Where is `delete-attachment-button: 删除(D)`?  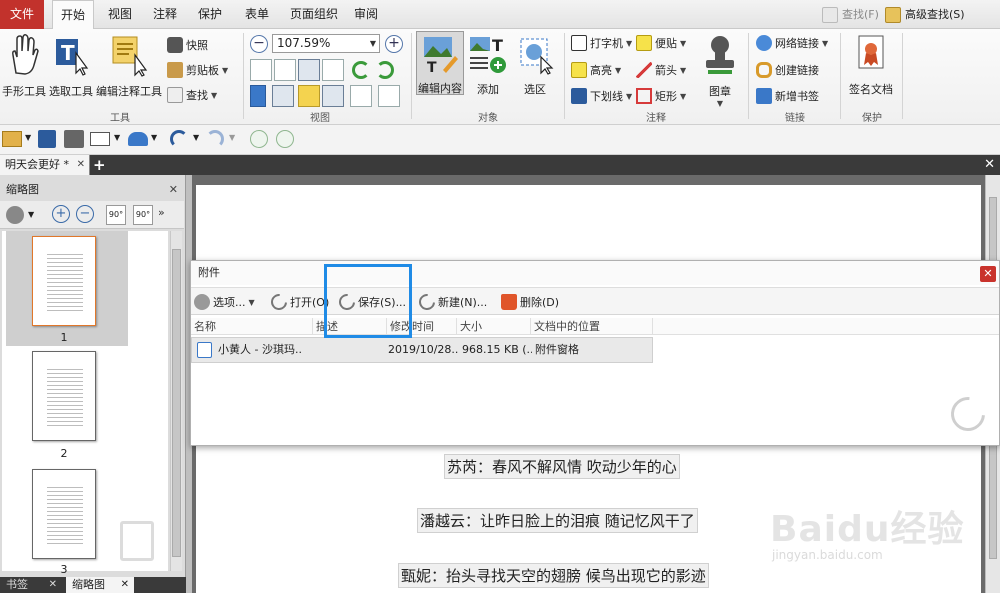
delete-attachment-button: 删除(D) is located at coordinates (530, 302).